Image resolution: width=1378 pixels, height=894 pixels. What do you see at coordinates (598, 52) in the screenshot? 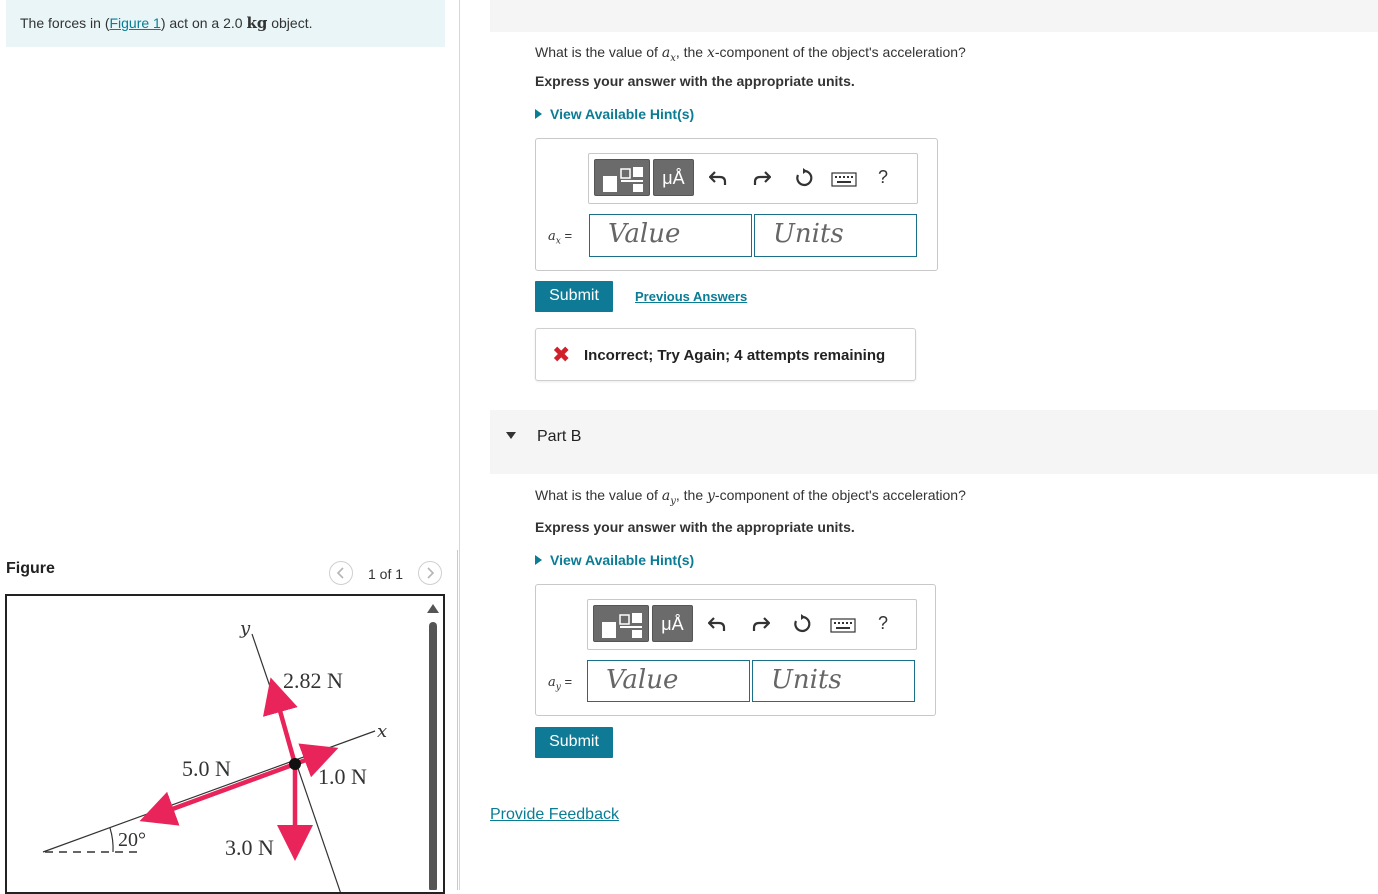
I see `part-a-question-pre: What is the value of` at bounding box center [598, 52].